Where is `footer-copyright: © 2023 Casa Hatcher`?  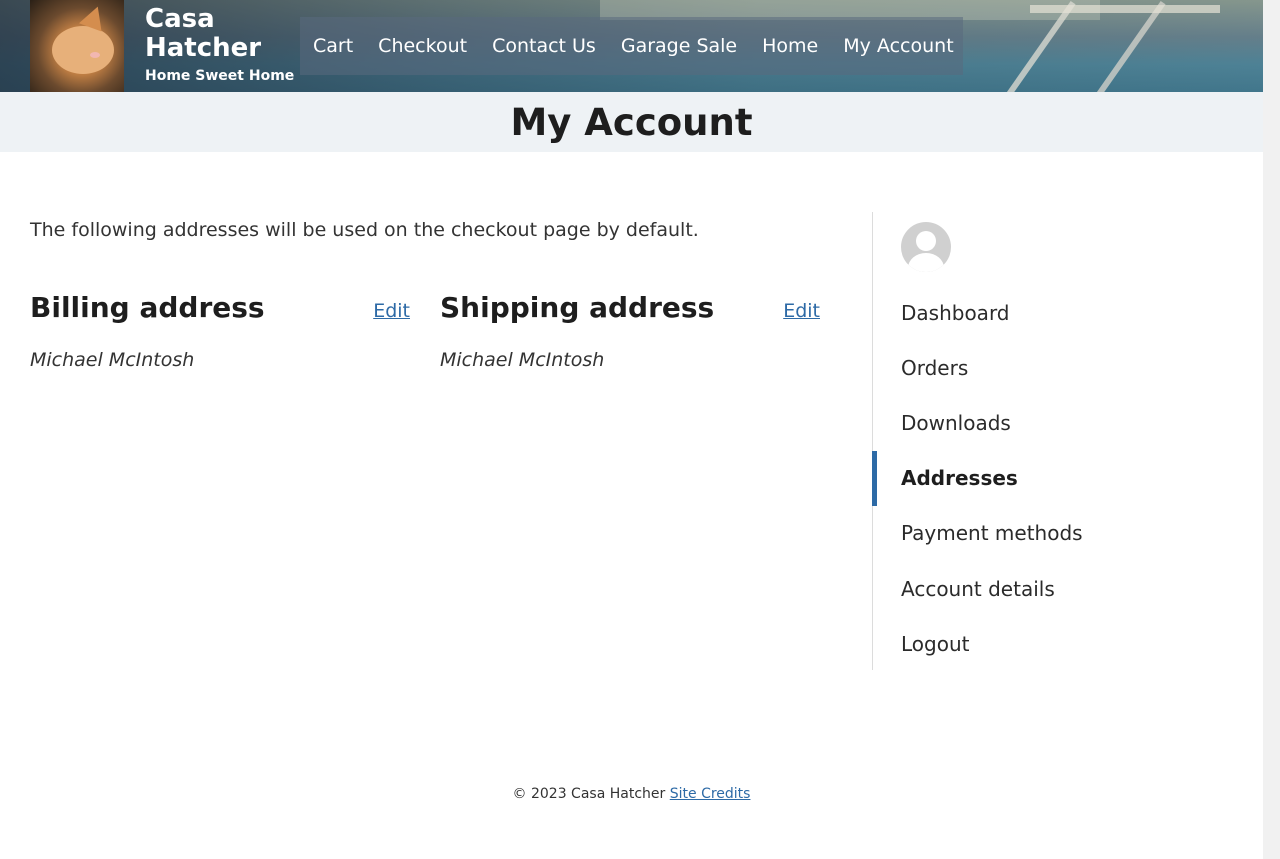
footer-copyright: © 2023 Casa Hatcher is located at coordinates (589, 794).